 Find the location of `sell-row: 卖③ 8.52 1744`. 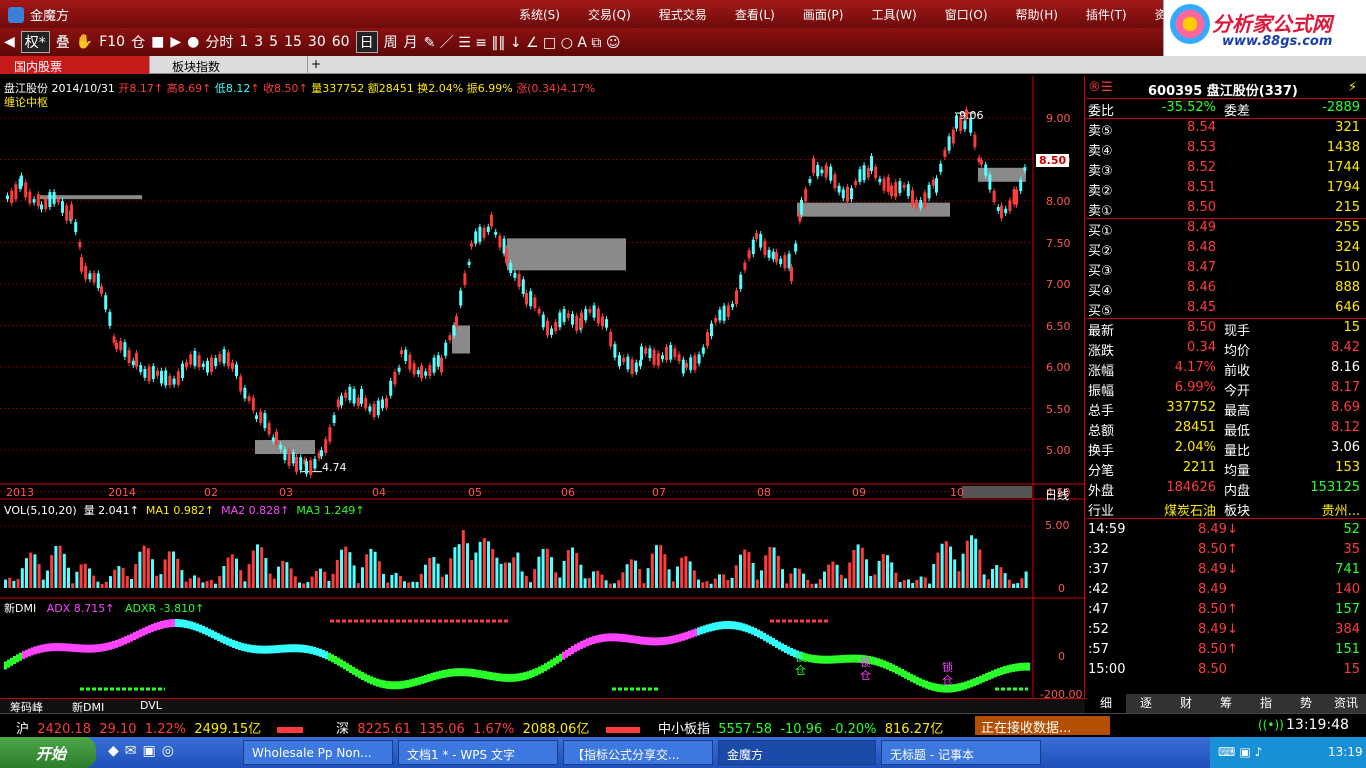

sell-row: 卖③ 8.52 1744 is located at coordinates (1226, 168).